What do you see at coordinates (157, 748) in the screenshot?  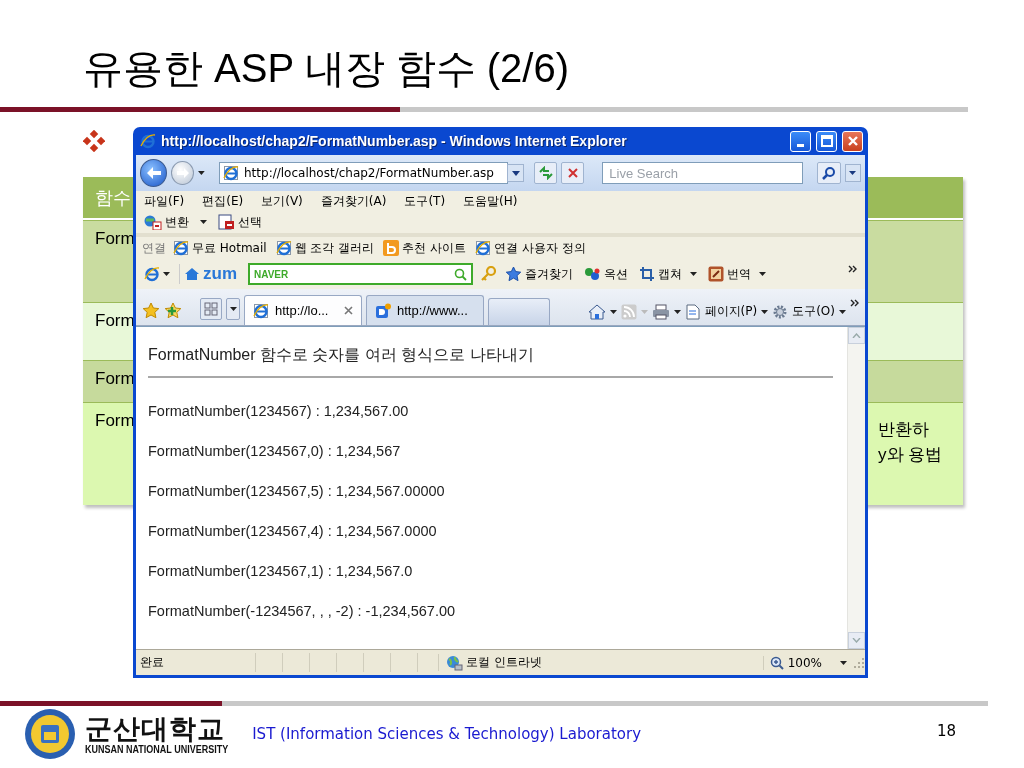 I see `university-name-english: KUNSAN NATIONAL UNIVERSITY` at bounding box center [157, 748].